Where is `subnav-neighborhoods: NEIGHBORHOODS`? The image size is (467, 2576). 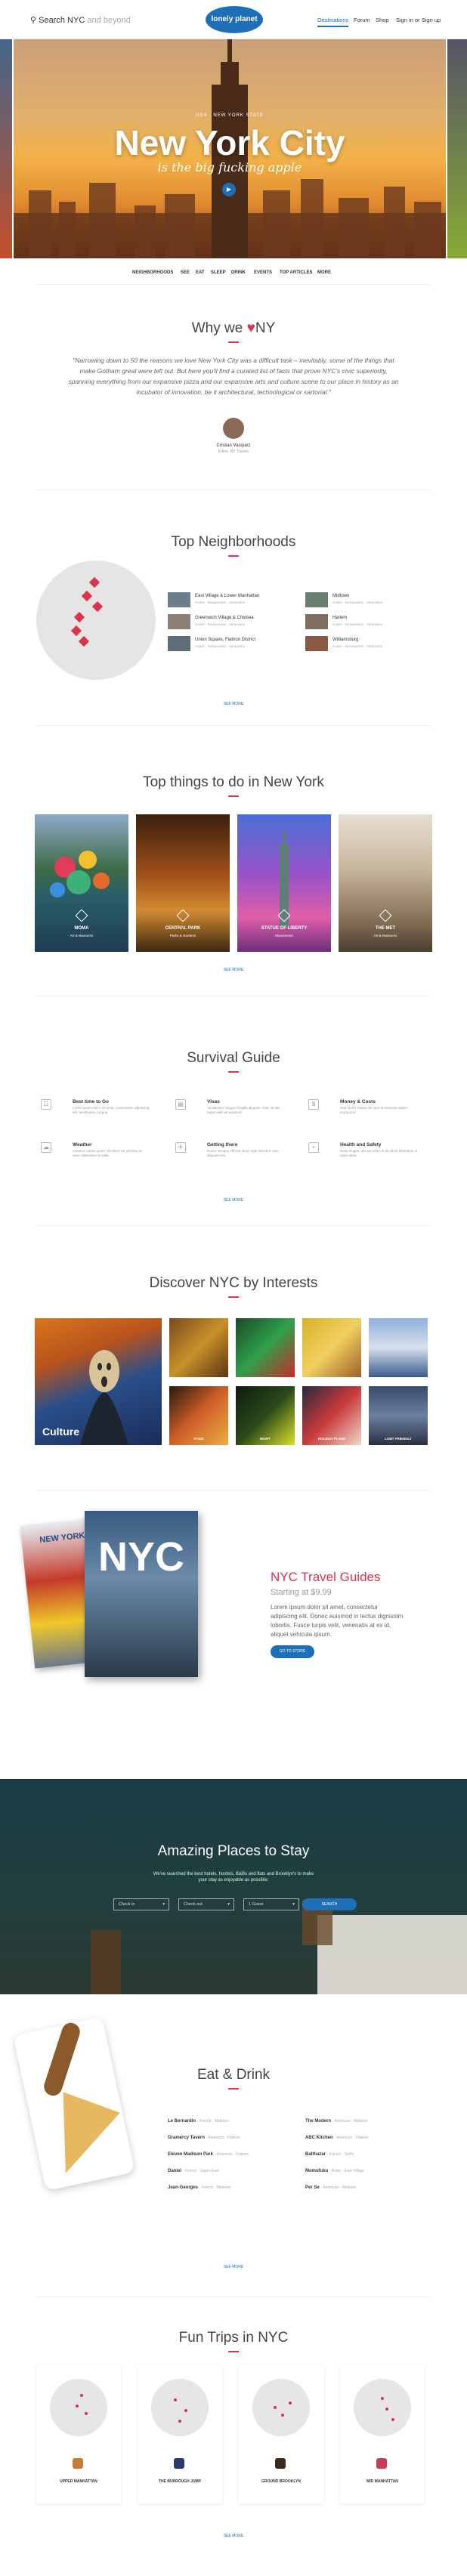 subnav-neighborhoods: NEIGHBORHOODS is located at coordinates (152, 272).